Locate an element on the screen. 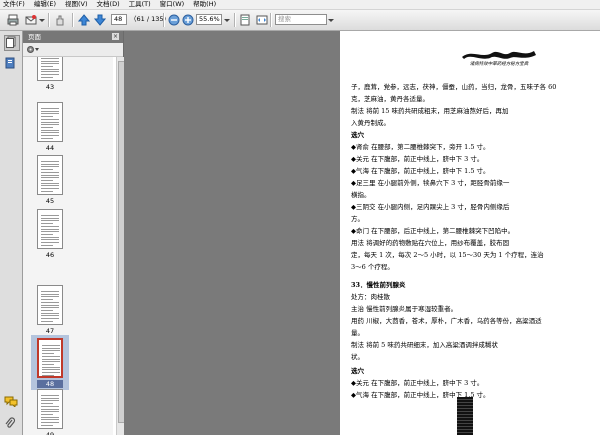  body-line: 制法 将前 15 味药共研成粗末，用芝麻油熬好后，再加 is located at coordinates (430, 111).